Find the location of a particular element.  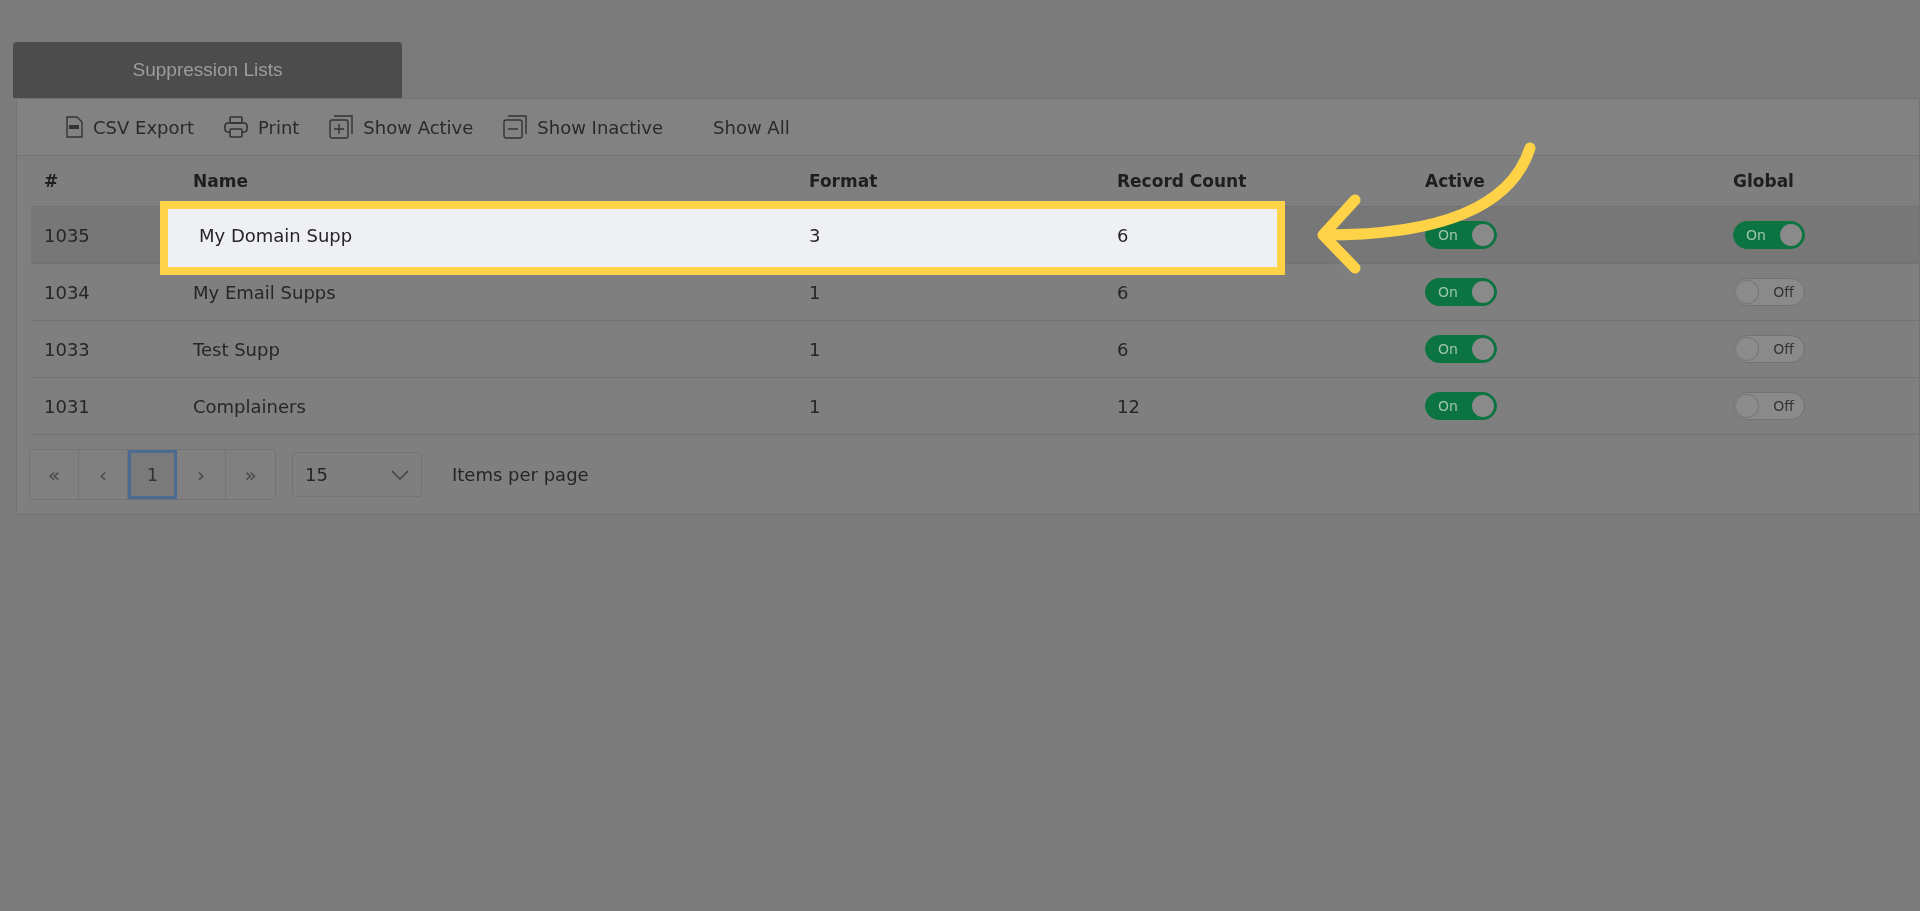

toolbar-button: Show Active is located at coordinates (401, 127).